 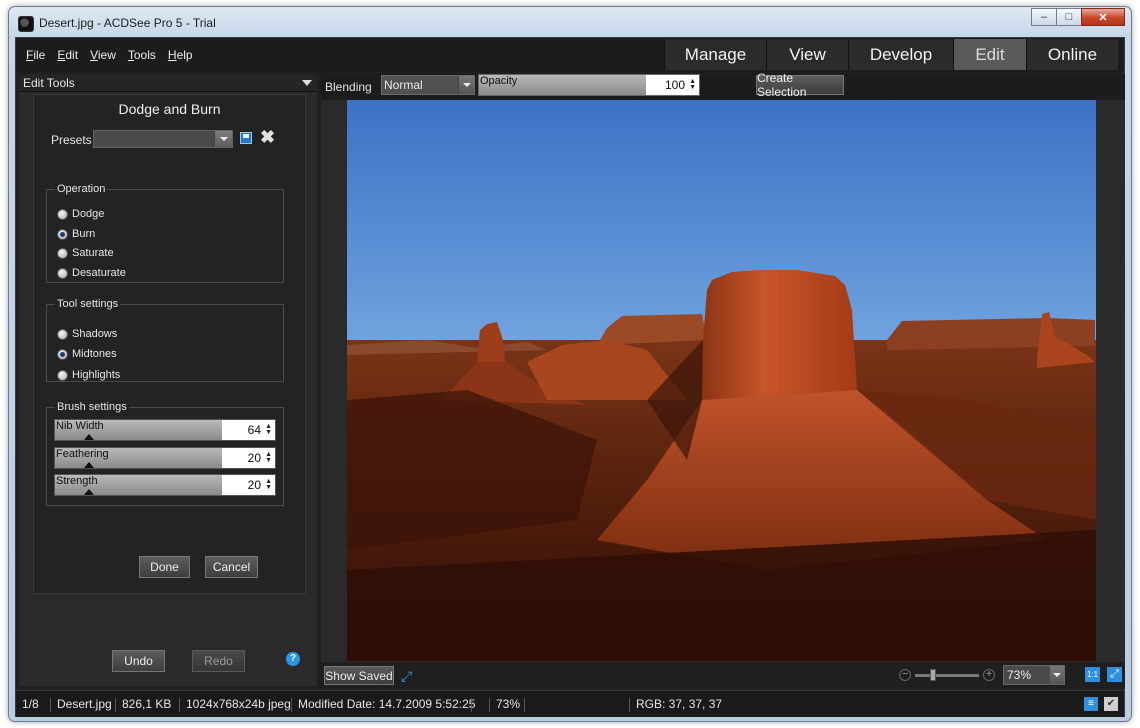 What do you see at coordinates (143, 705) in the screenshot?
I see `status-filesize: 826,1 KB` at bounding box center [143, 705].